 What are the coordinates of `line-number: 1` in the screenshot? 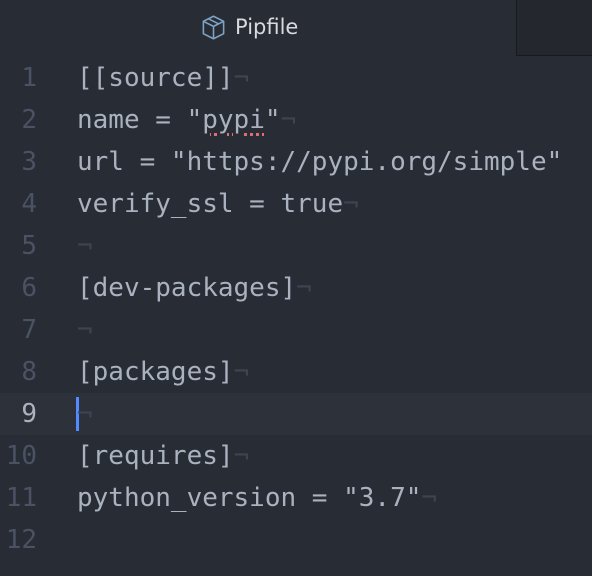 It's located at (29, 78).